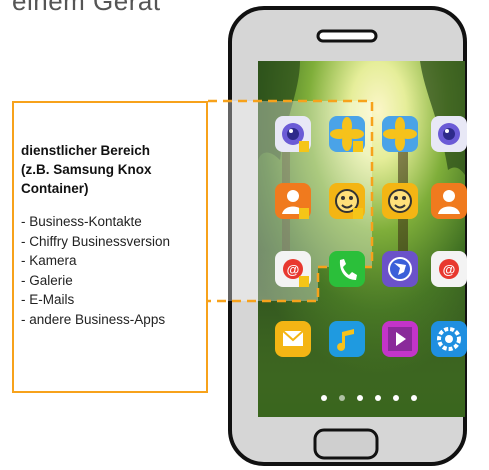 The width and height of the screenshot is (489, 470). Describe the element at coordinates (400, 134) in the screenshot. I see `gallery-icon` at that location.